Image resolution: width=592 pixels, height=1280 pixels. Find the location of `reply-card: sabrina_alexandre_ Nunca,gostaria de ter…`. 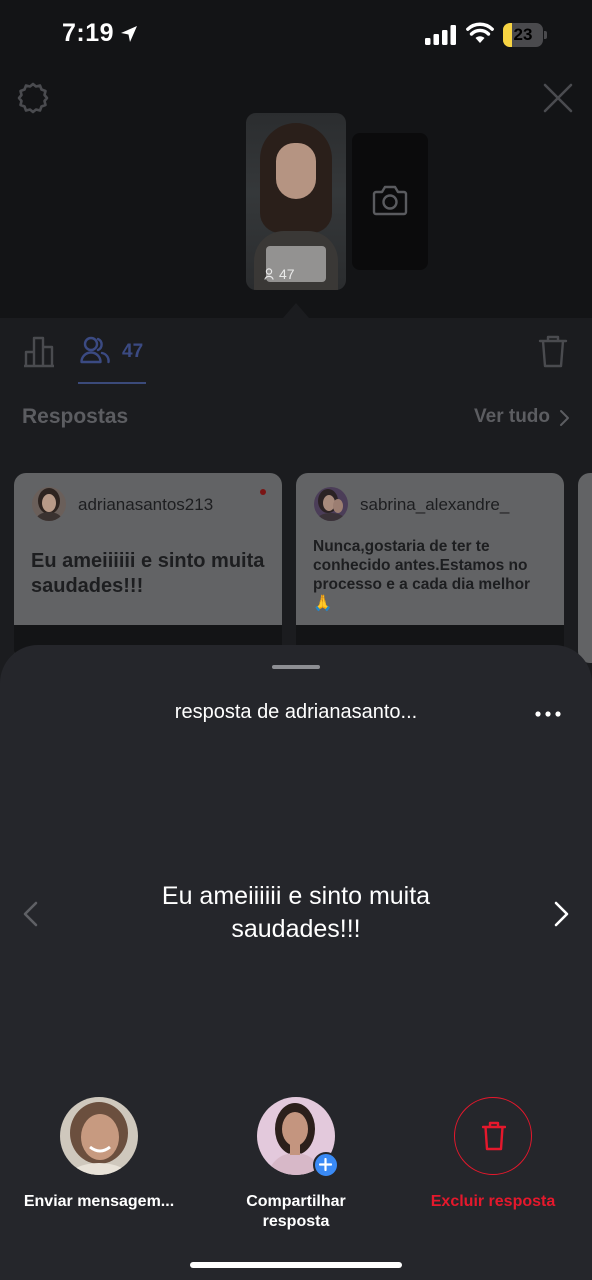

reply-card: sabrina_alexandre_ Nunca,gostaria de ter… is located at coordinates (430, 568).